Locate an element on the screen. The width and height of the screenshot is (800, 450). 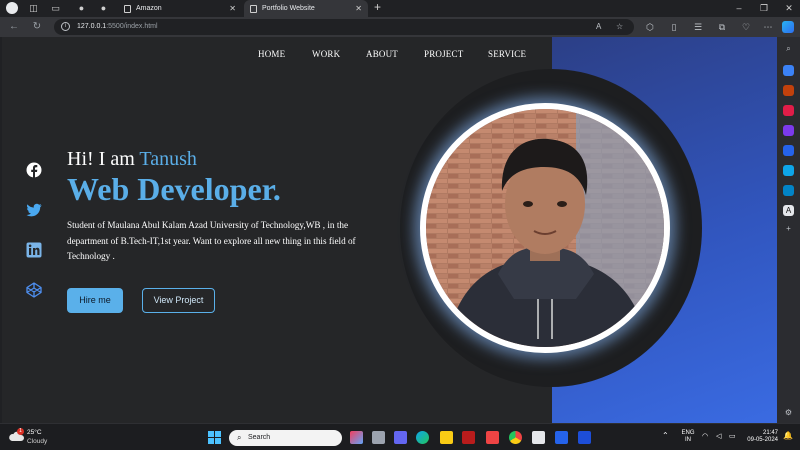
nav-project: PROJECT is located at coordinates (443, 54).